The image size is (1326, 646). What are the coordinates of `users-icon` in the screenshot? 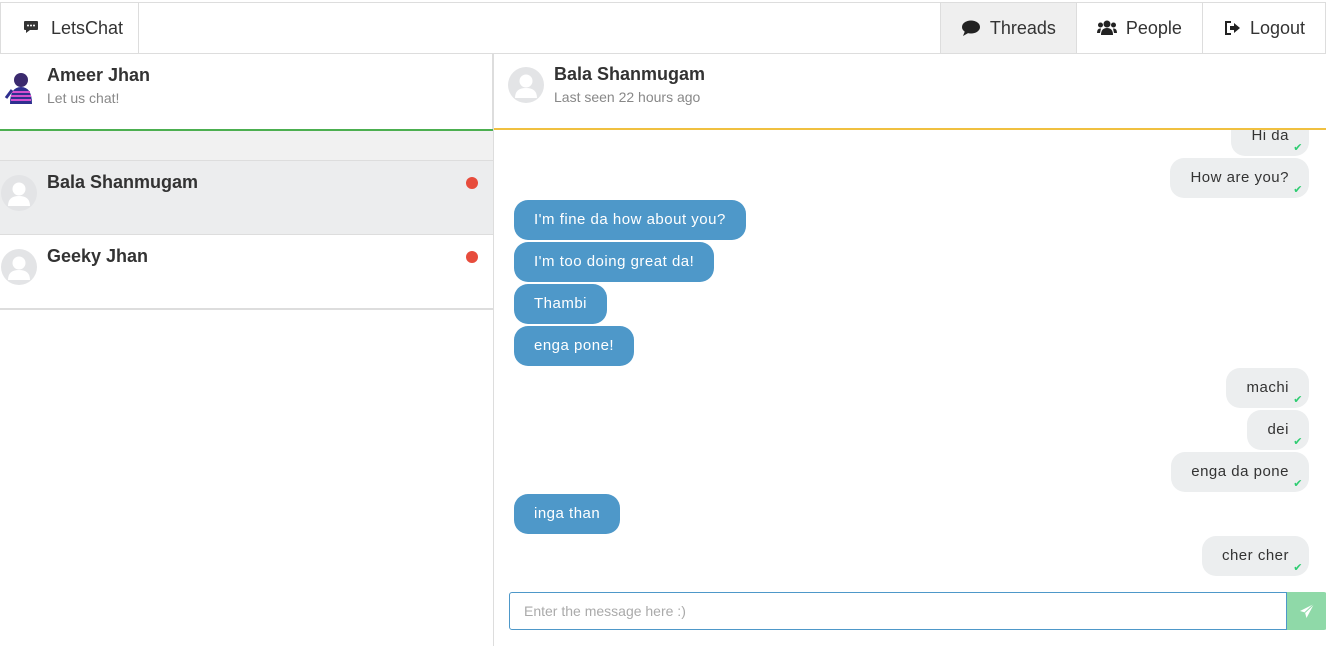 It's located at (1106, 27).